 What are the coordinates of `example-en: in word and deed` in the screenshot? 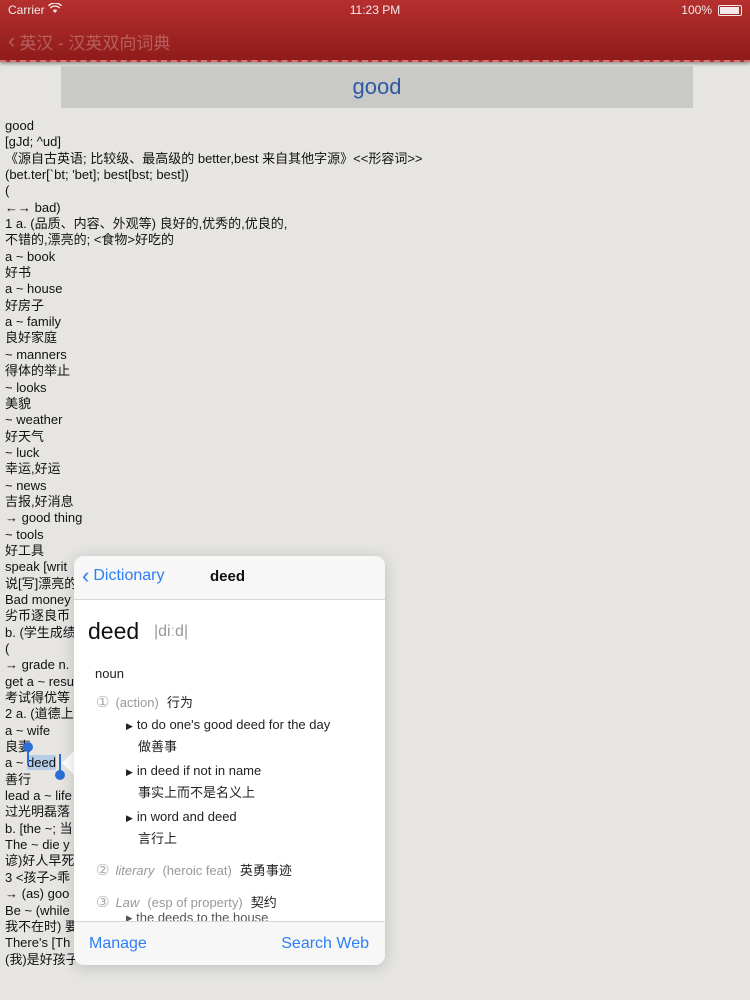 It's located at (186, 816).